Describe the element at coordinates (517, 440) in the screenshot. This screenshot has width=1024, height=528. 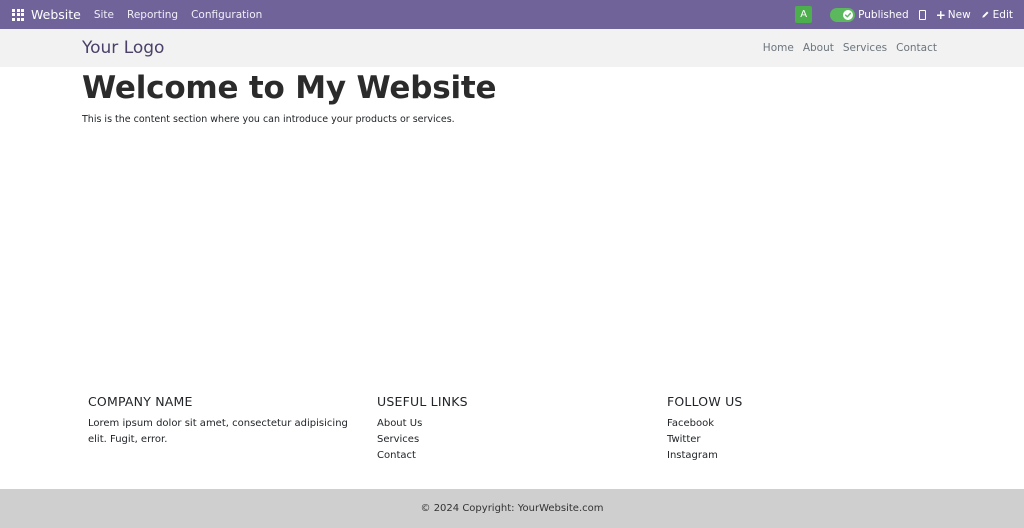
I see `footer-link-services: Services` at that location.